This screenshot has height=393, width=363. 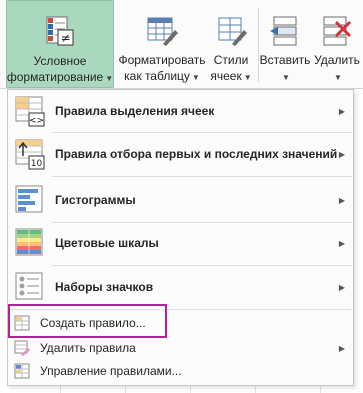 I want to click on menu-item-label: Наборы значков, so click(x=104, y=287).